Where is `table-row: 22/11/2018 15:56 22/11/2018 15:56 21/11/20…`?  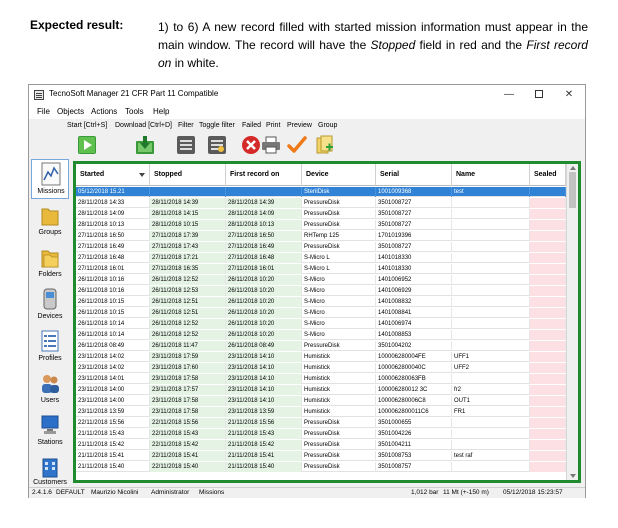 table-row: 22/11/2018 15:56 22/11/2018 15:56 21/11/20… is located at coordinates (321, 423).